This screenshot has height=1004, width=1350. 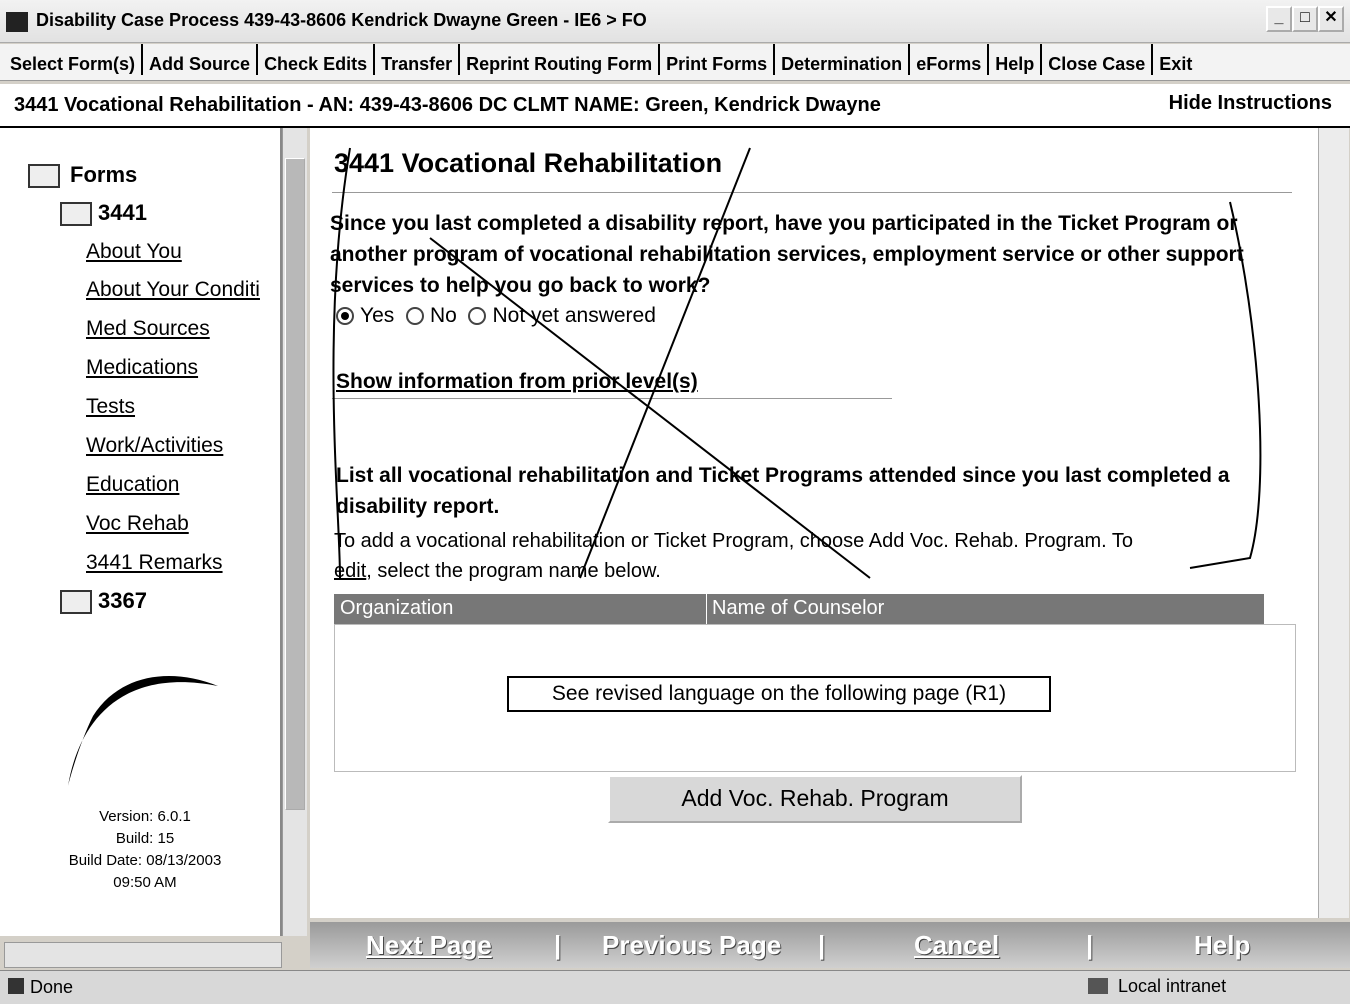 What do you see at coordinates (145, 816) in the screenshot?
I see `version-text: Version: 6.0.1` at bounding box center [145, 816].